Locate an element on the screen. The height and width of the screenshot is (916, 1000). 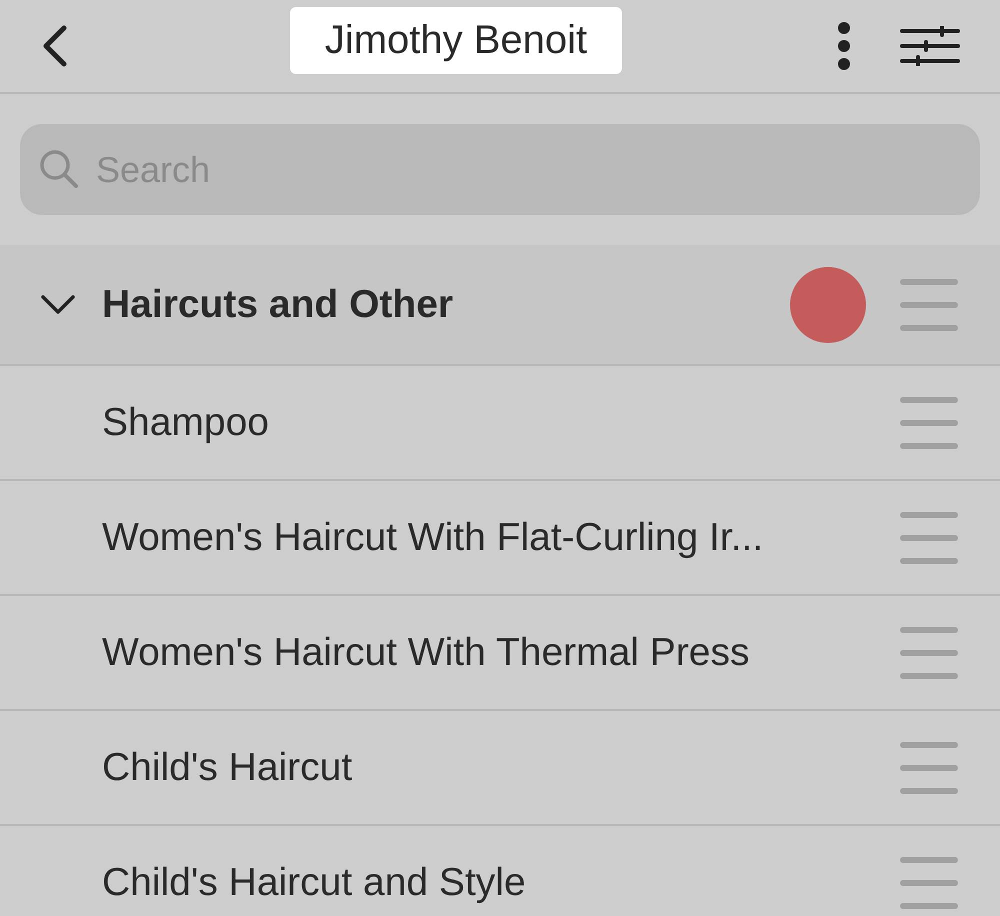
service-row: Child's Haircut and Style is located at coordinates (500, 871).